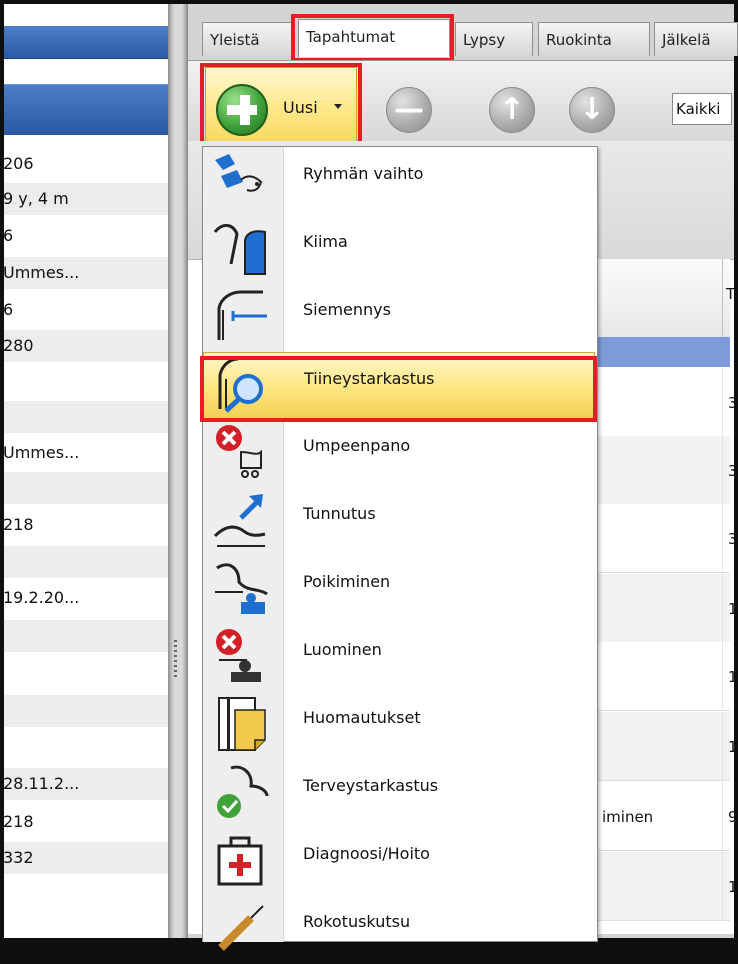 The width and height of the screenshot is (738, 964). Describe the element at coordinates (338, 106) in the screenshot. I see `chevron-down-icon` at that location.